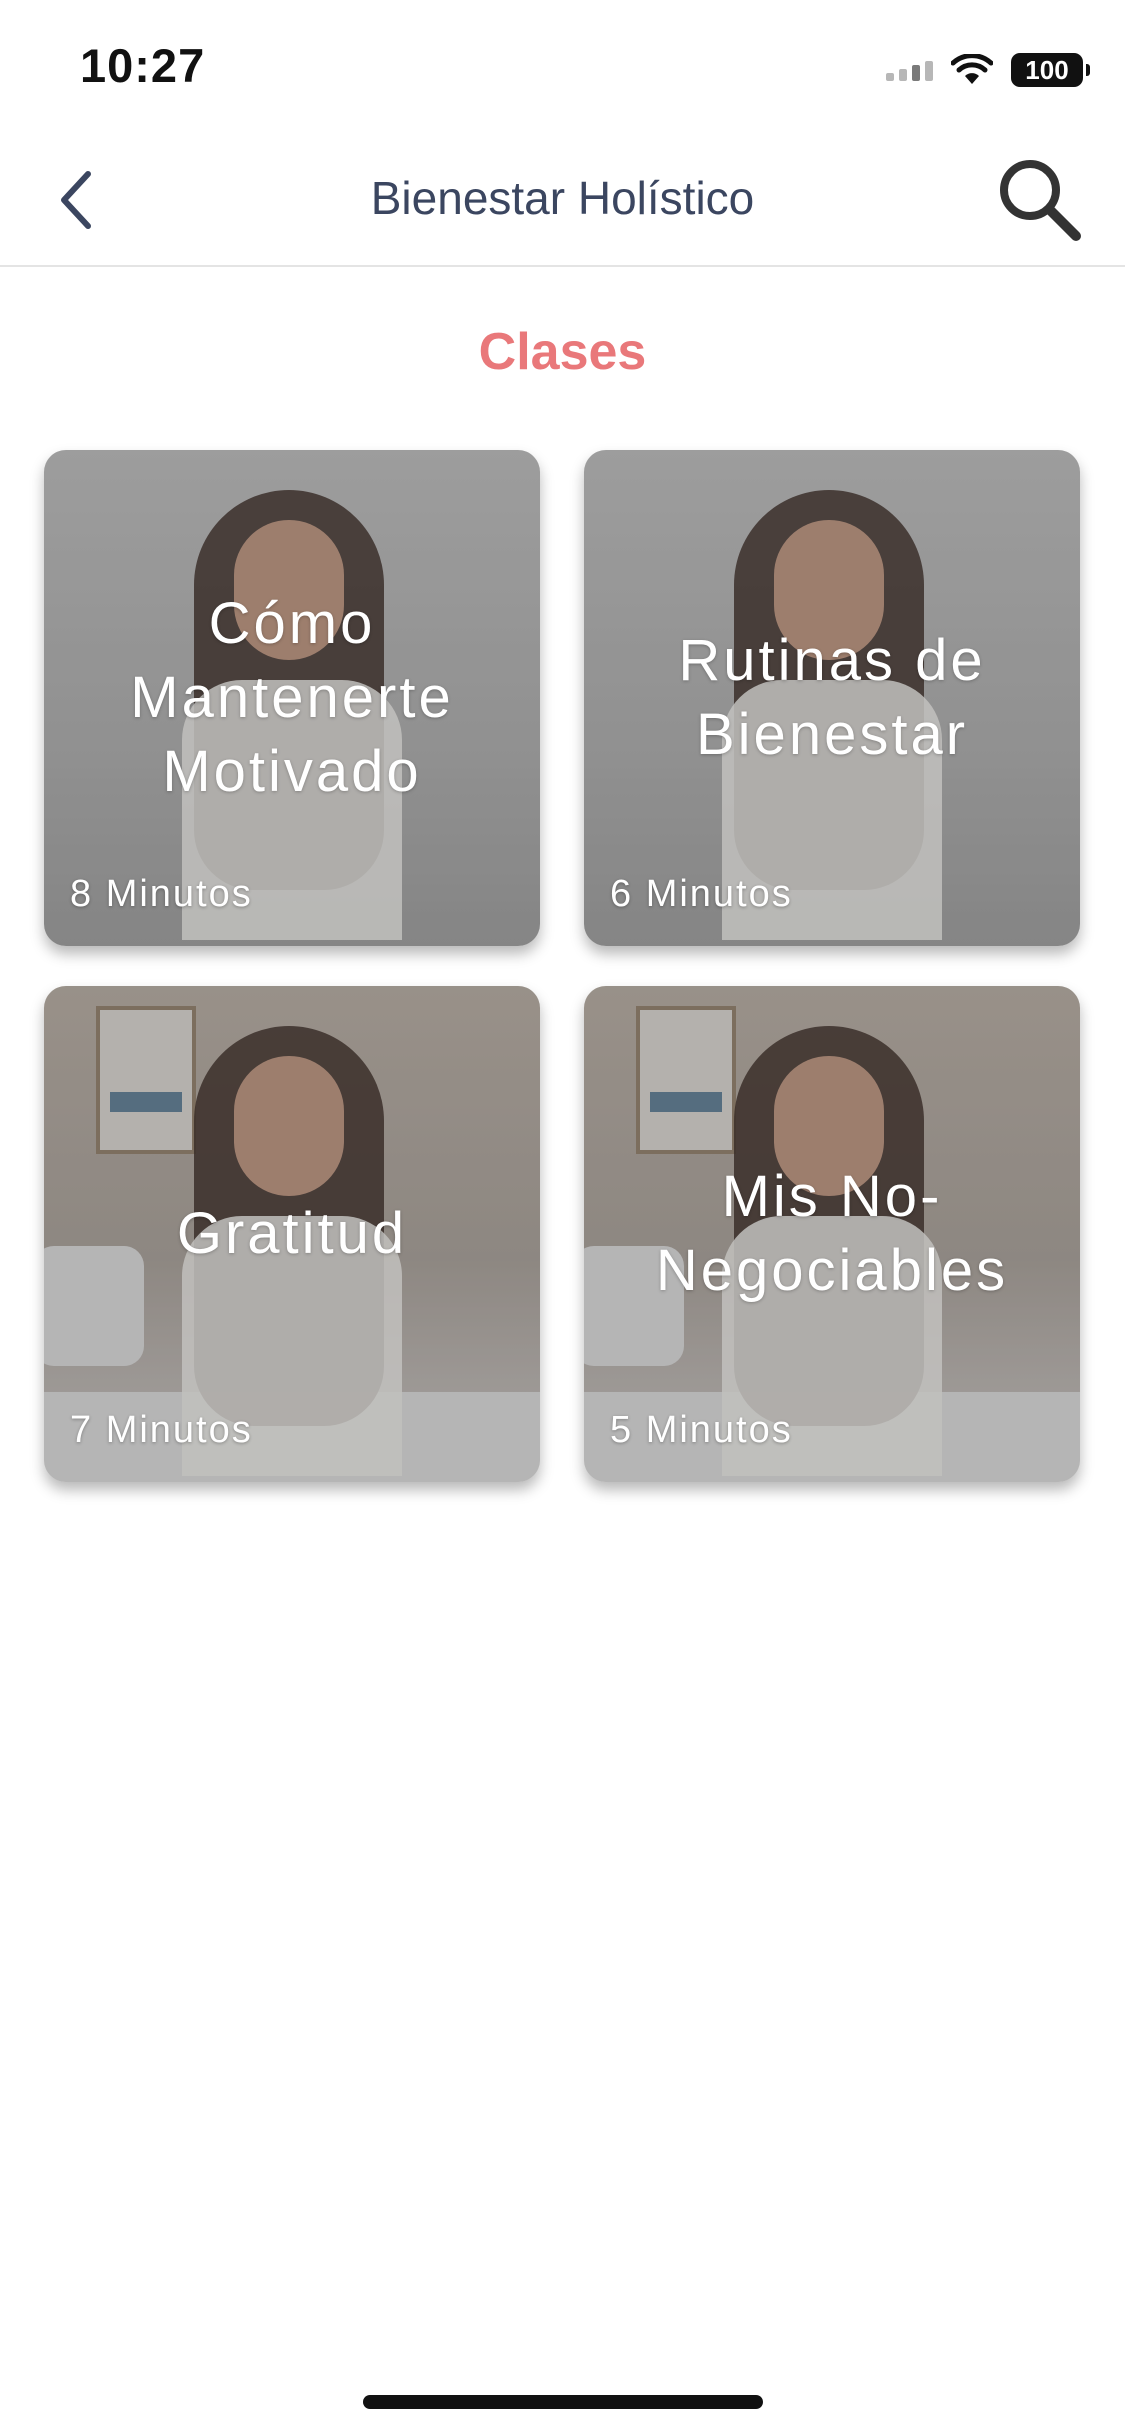  I want to click on cellular-signal-icon, so click(909, 70).